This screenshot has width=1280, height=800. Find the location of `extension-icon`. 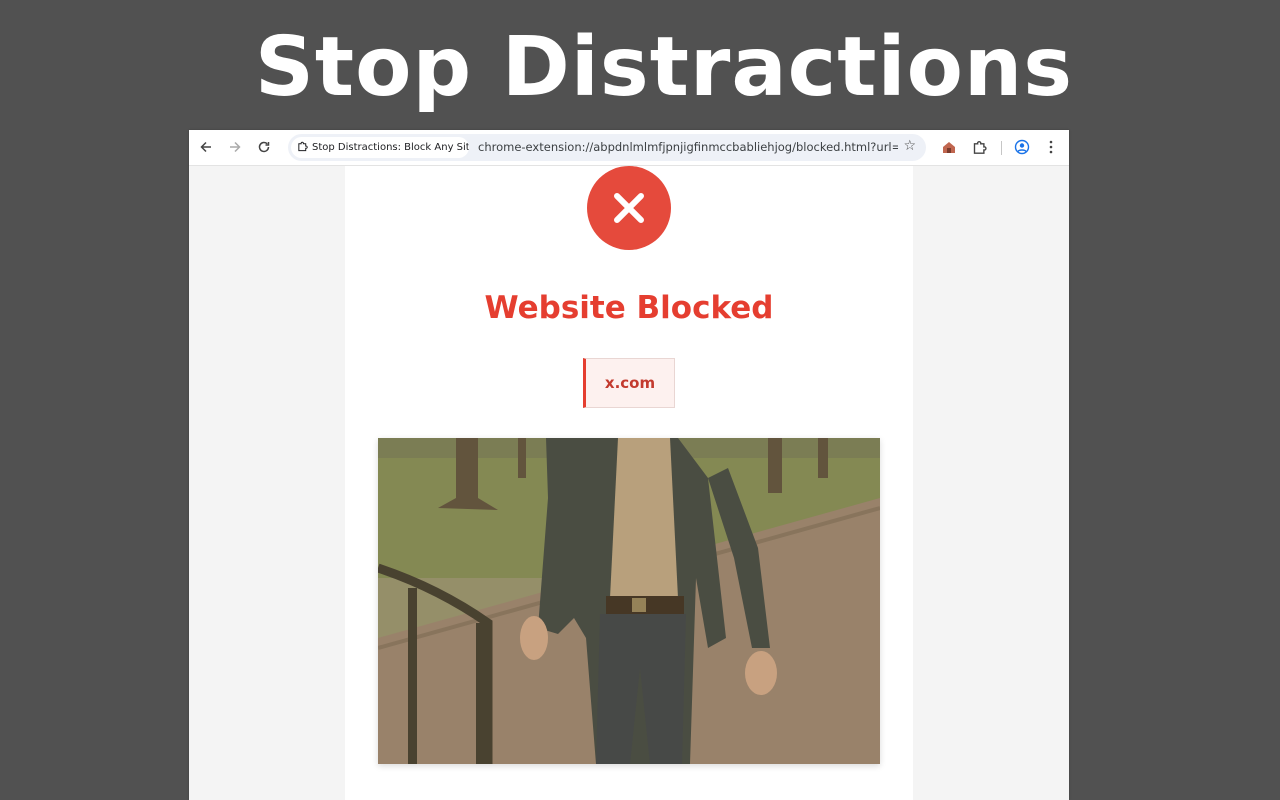

extension-icon is located at coordinates (949, 147).